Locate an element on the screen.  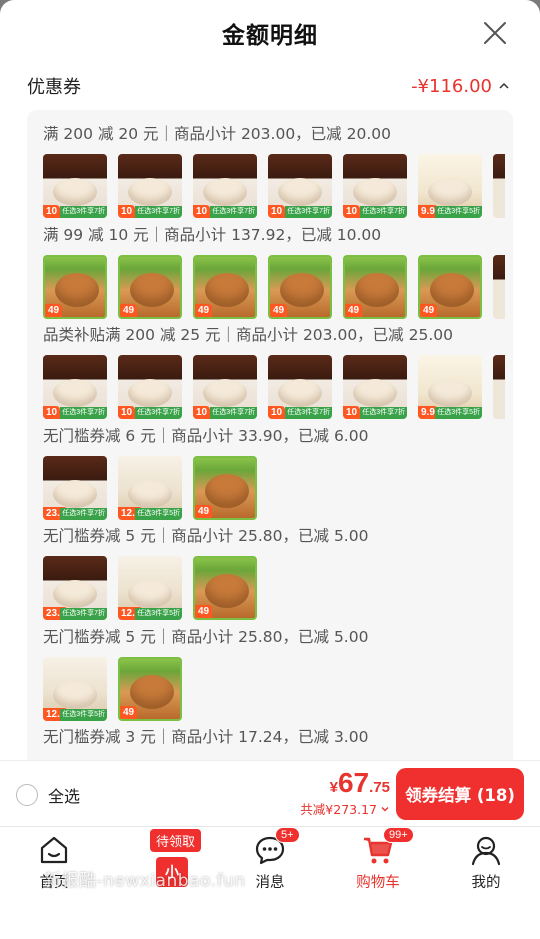
coupon-row: 优惠券 -¥116.00 is located at coordinates (268, 86).